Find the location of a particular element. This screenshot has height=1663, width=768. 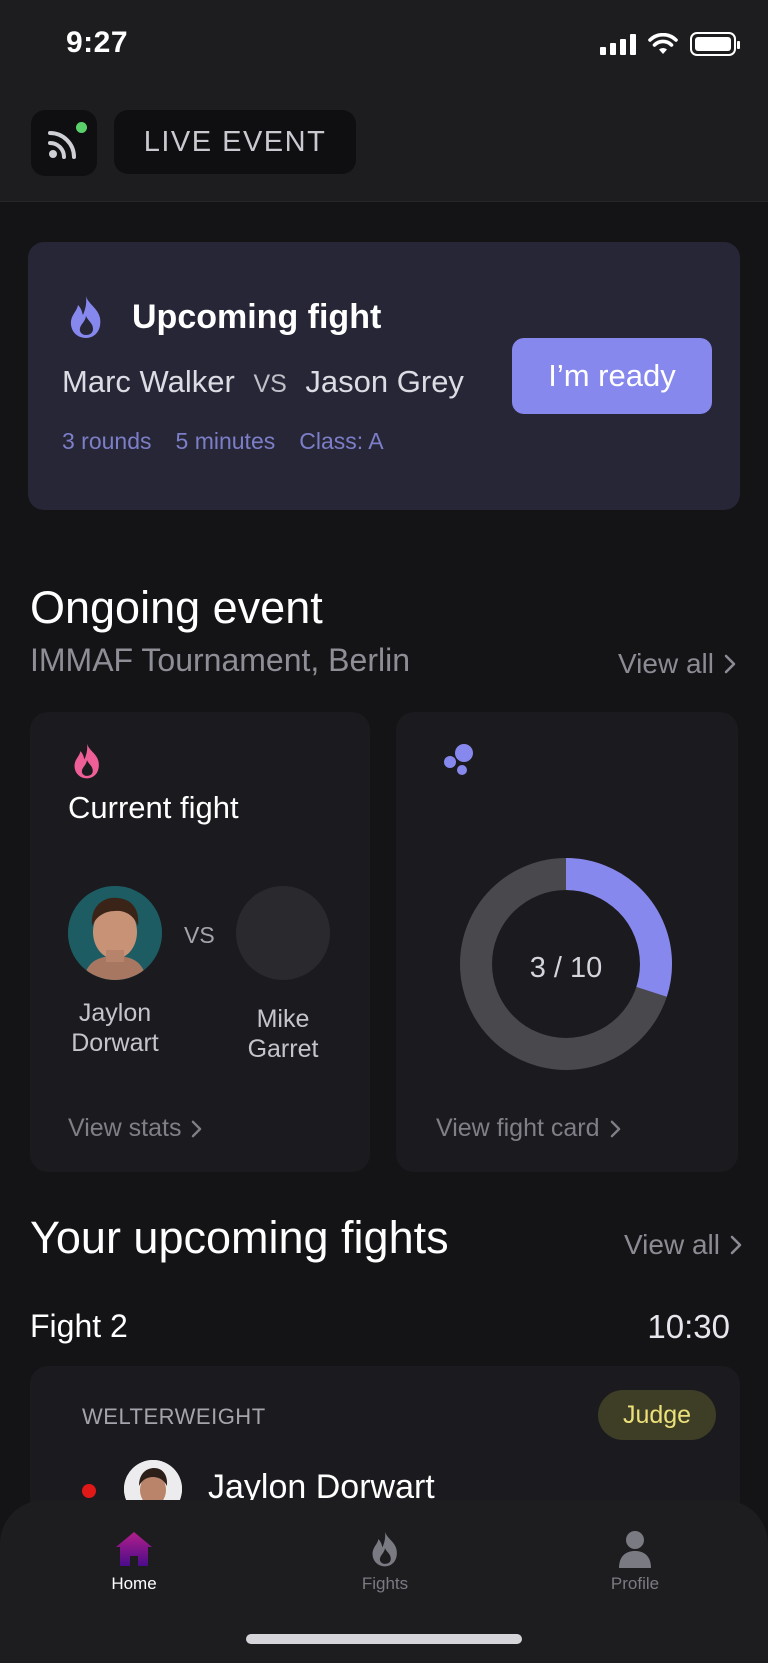

fighter-a-name: Marc Walker is located at coordinates (148, 381).